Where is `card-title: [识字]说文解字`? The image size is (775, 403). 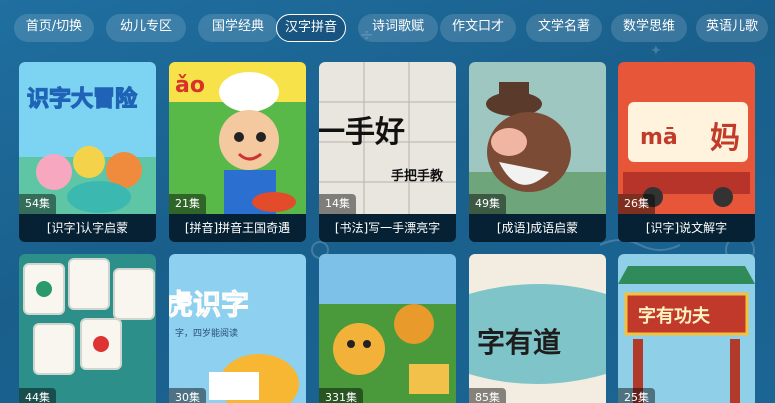
card-title: [识字]说文解字 is located at coordinates (686, 228).